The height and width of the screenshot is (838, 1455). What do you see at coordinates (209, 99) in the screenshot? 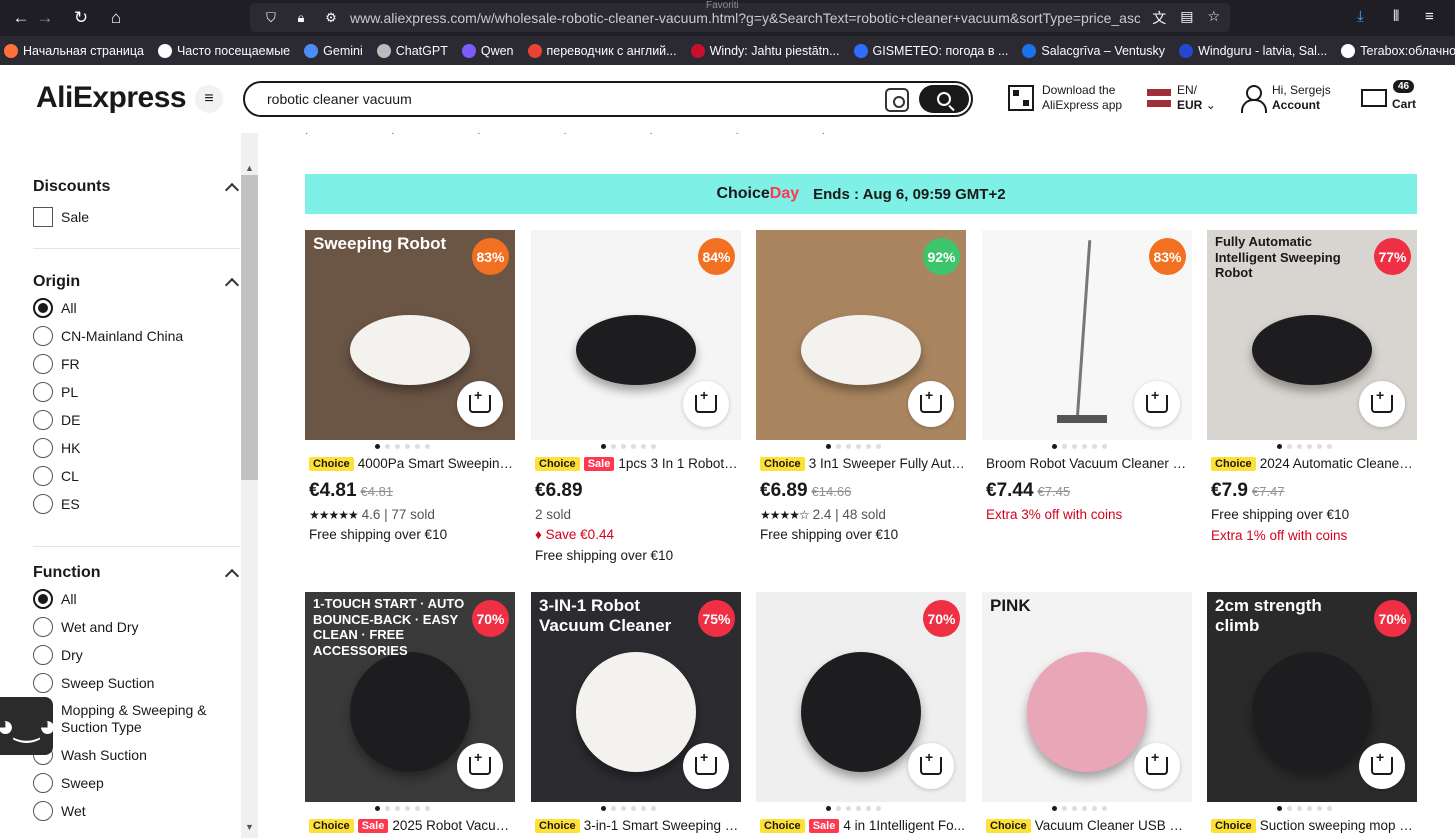
I see `categories-menu-icon: ≡` at bounding box center [209, 99].